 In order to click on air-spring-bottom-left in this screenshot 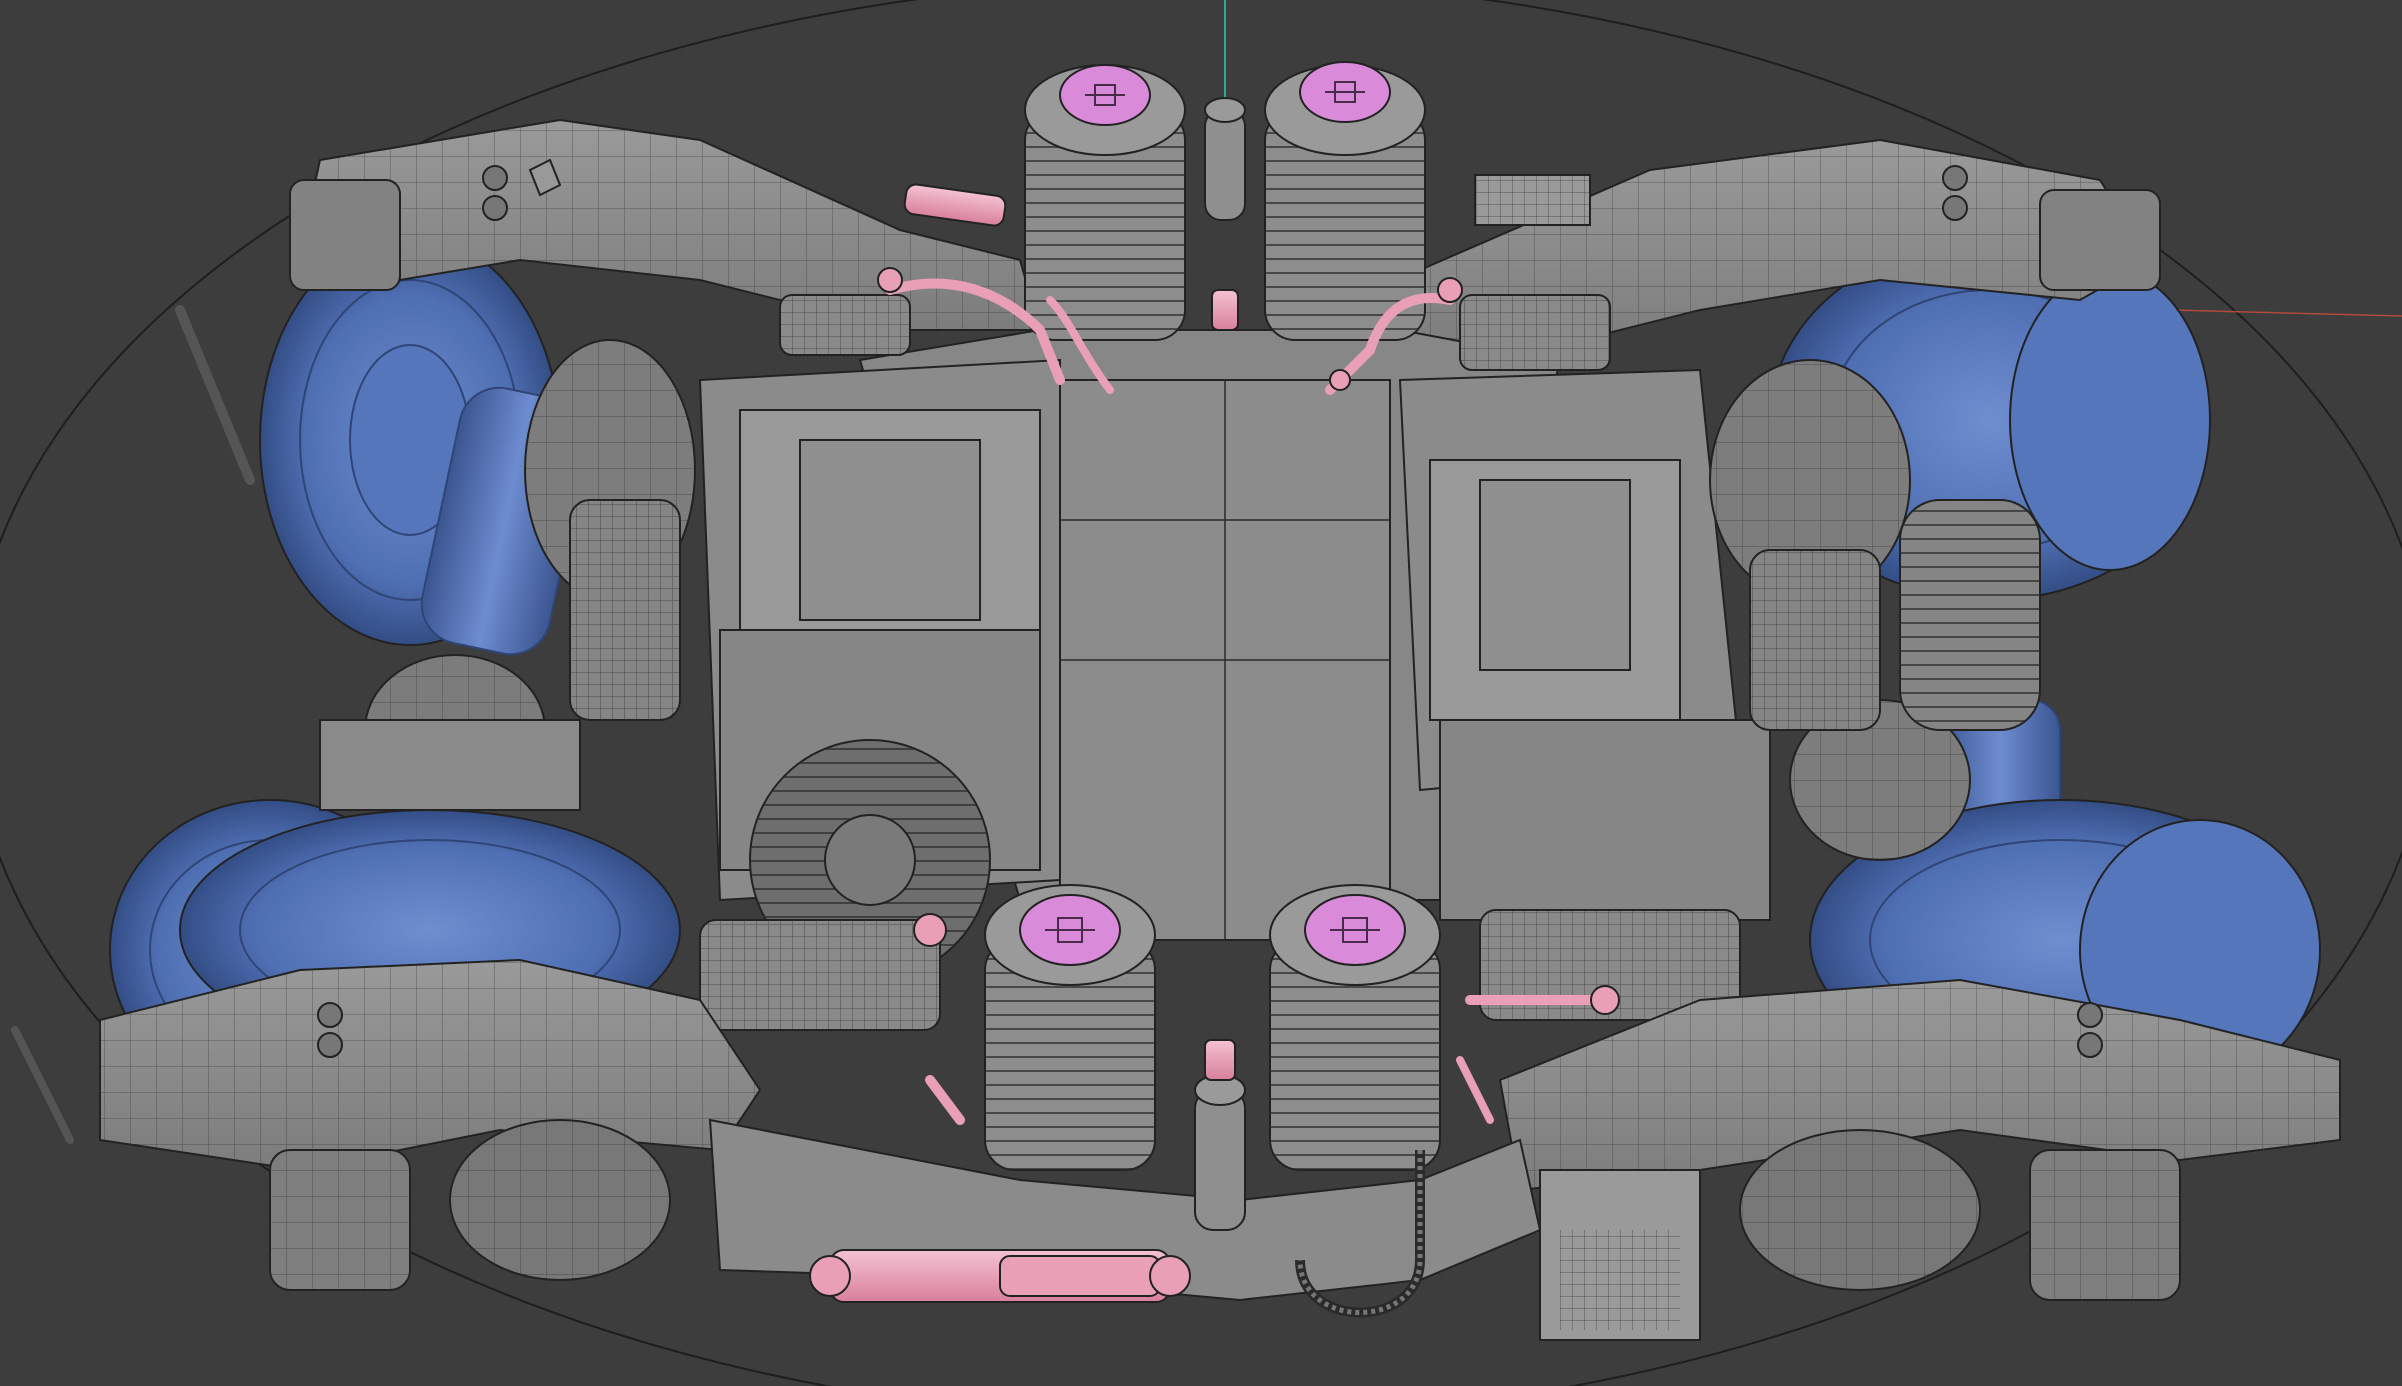, I will do `click(1070, 1027)`.